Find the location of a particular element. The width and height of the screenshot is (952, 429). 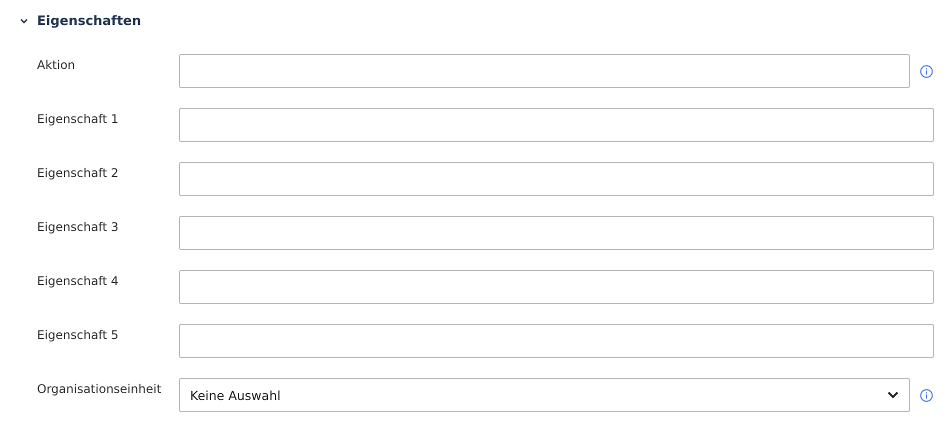

field-label: Eigenschaft 1 is located at coordinates (78, 119).